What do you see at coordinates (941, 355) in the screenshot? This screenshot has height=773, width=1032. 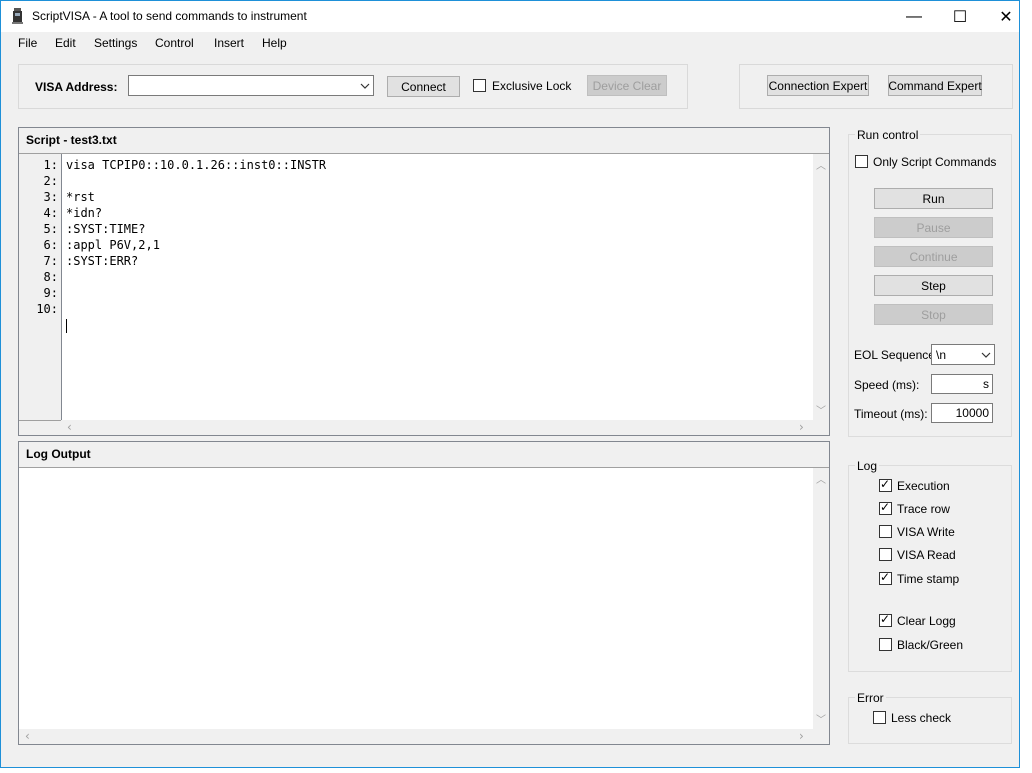 I see `eol-sequence-value: \n` at bounding box center [941, 355].